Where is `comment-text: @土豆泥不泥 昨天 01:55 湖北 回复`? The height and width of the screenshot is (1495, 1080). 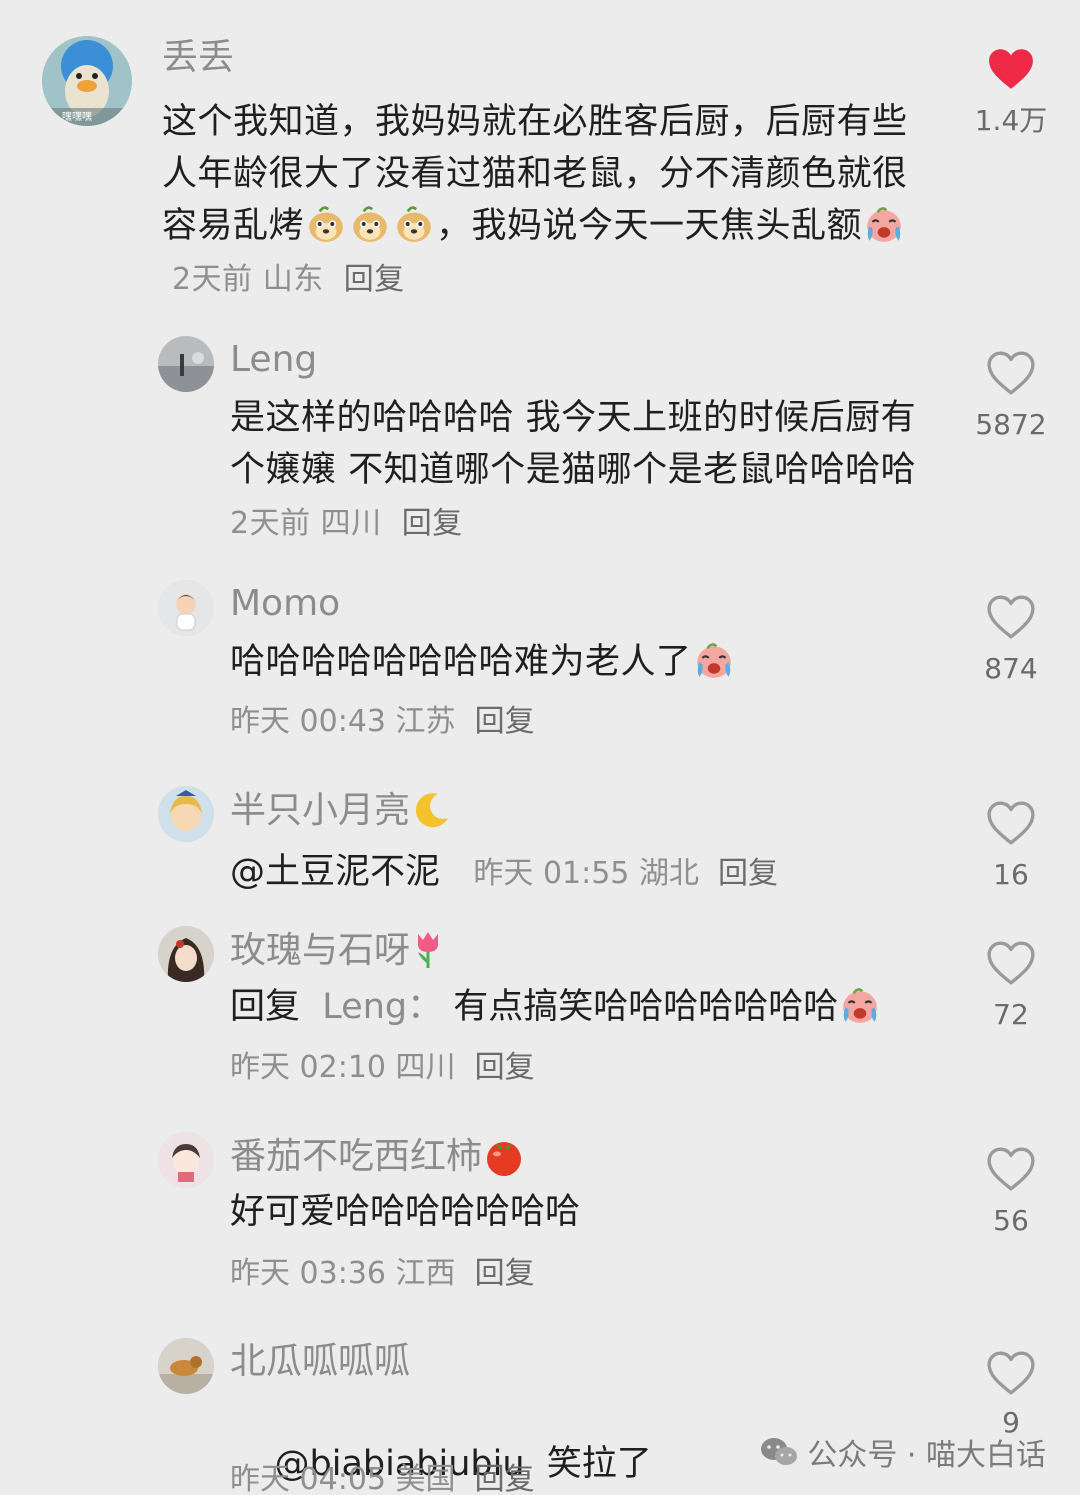 comment-text: @土豆泥不泥 昨天 01:55 湖北 回复 is located at coordinates (504, 873).